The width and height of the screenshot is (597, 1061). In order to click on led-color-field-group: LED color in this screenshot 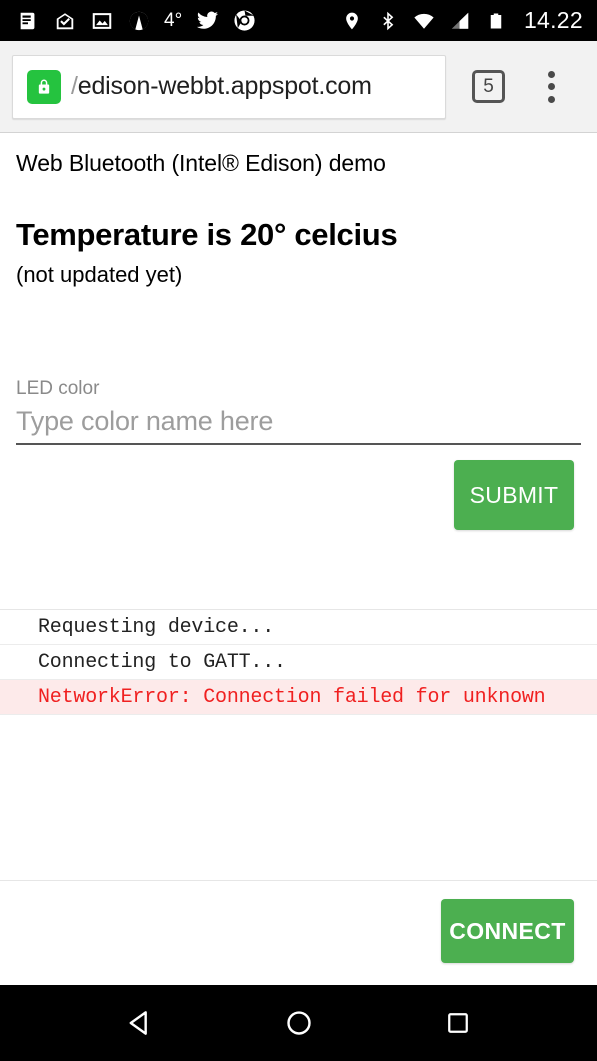, I will do `click(298, 411)`.